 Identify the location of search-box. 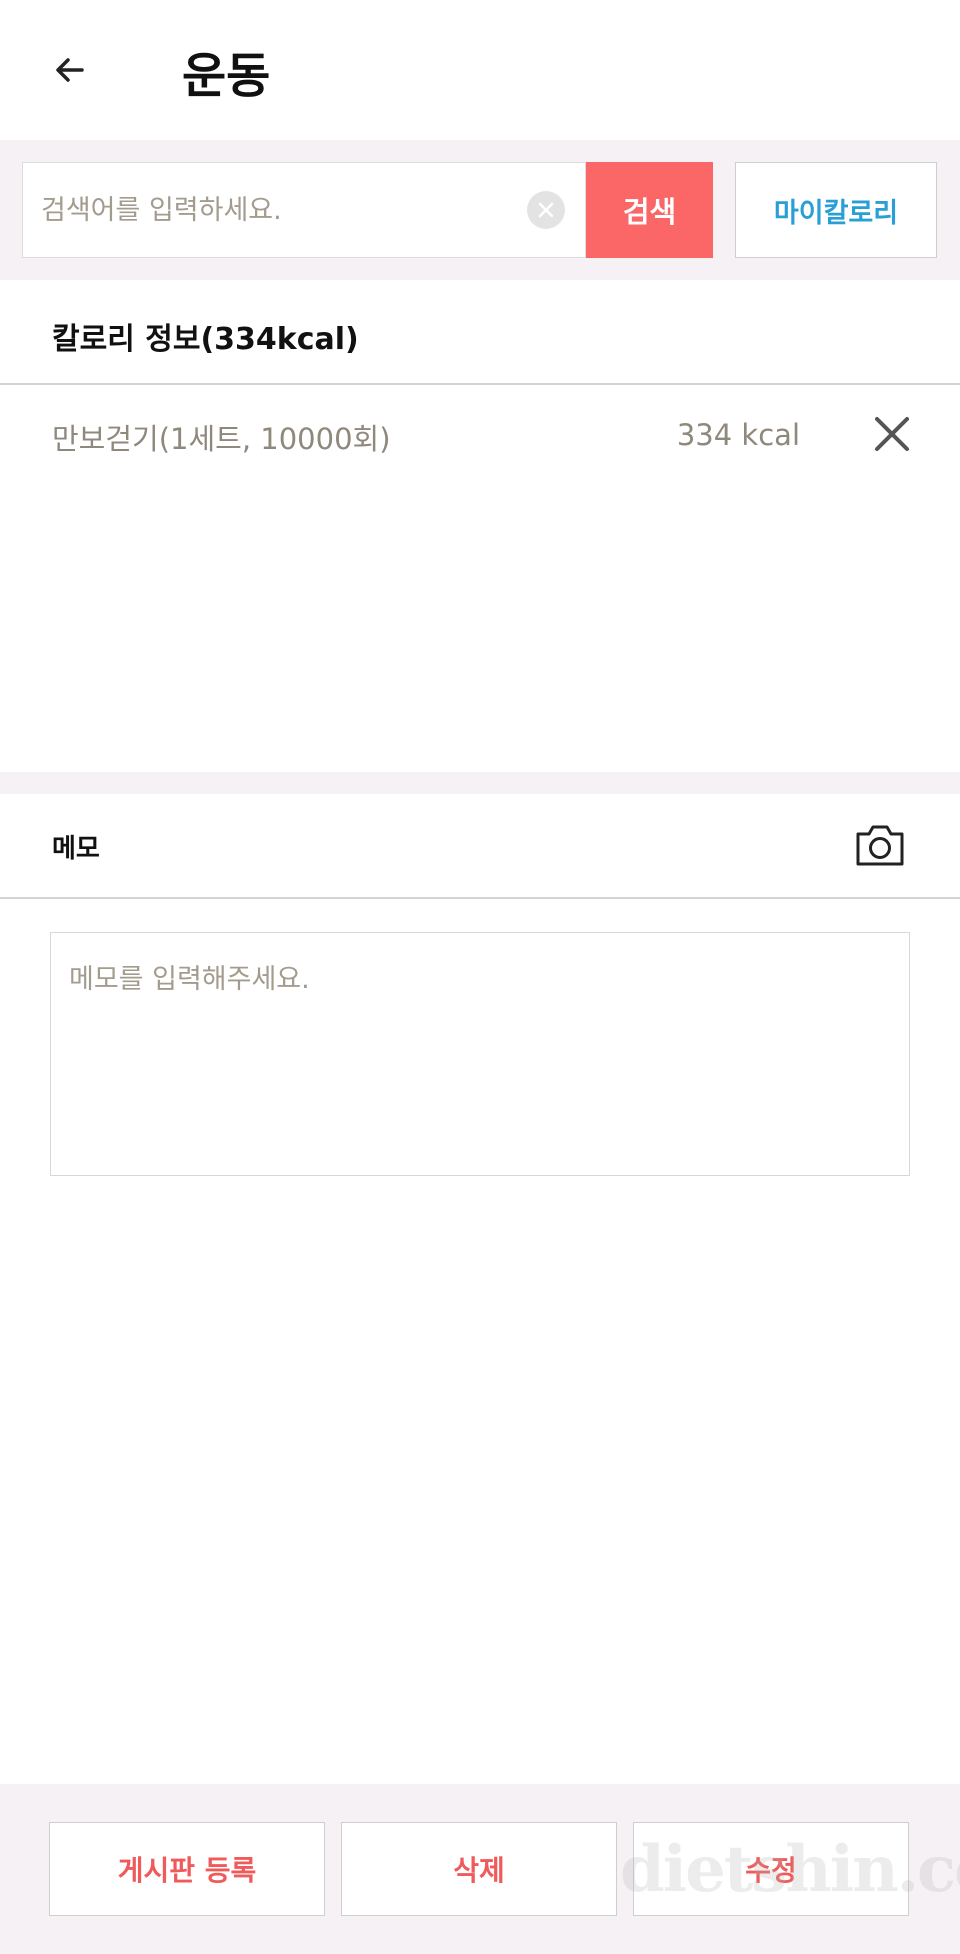
(304, 210).